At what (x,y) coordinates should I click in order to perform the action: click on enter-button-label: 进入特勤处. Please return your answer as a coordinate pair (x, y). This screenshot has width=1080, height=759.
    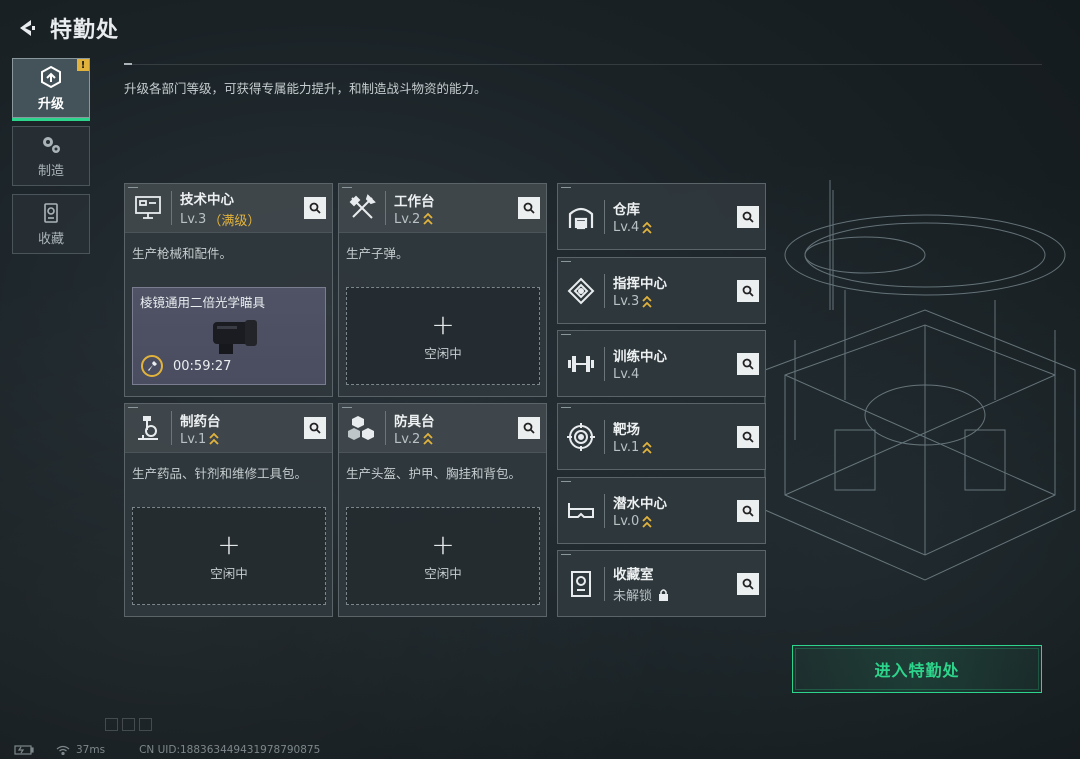
    Looking at the image, I should click on (917, 670).